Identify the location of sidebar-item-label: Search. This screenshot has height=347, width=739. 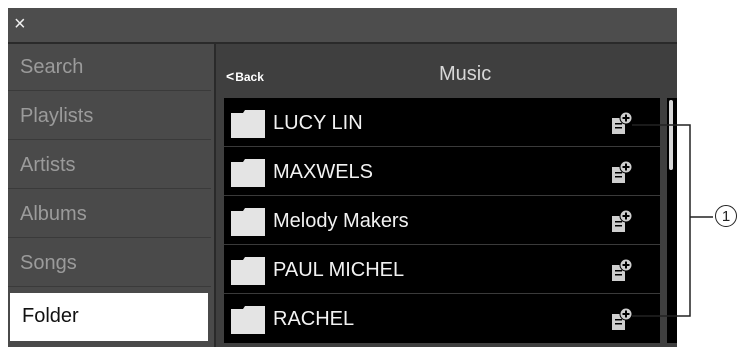
(52, 67).